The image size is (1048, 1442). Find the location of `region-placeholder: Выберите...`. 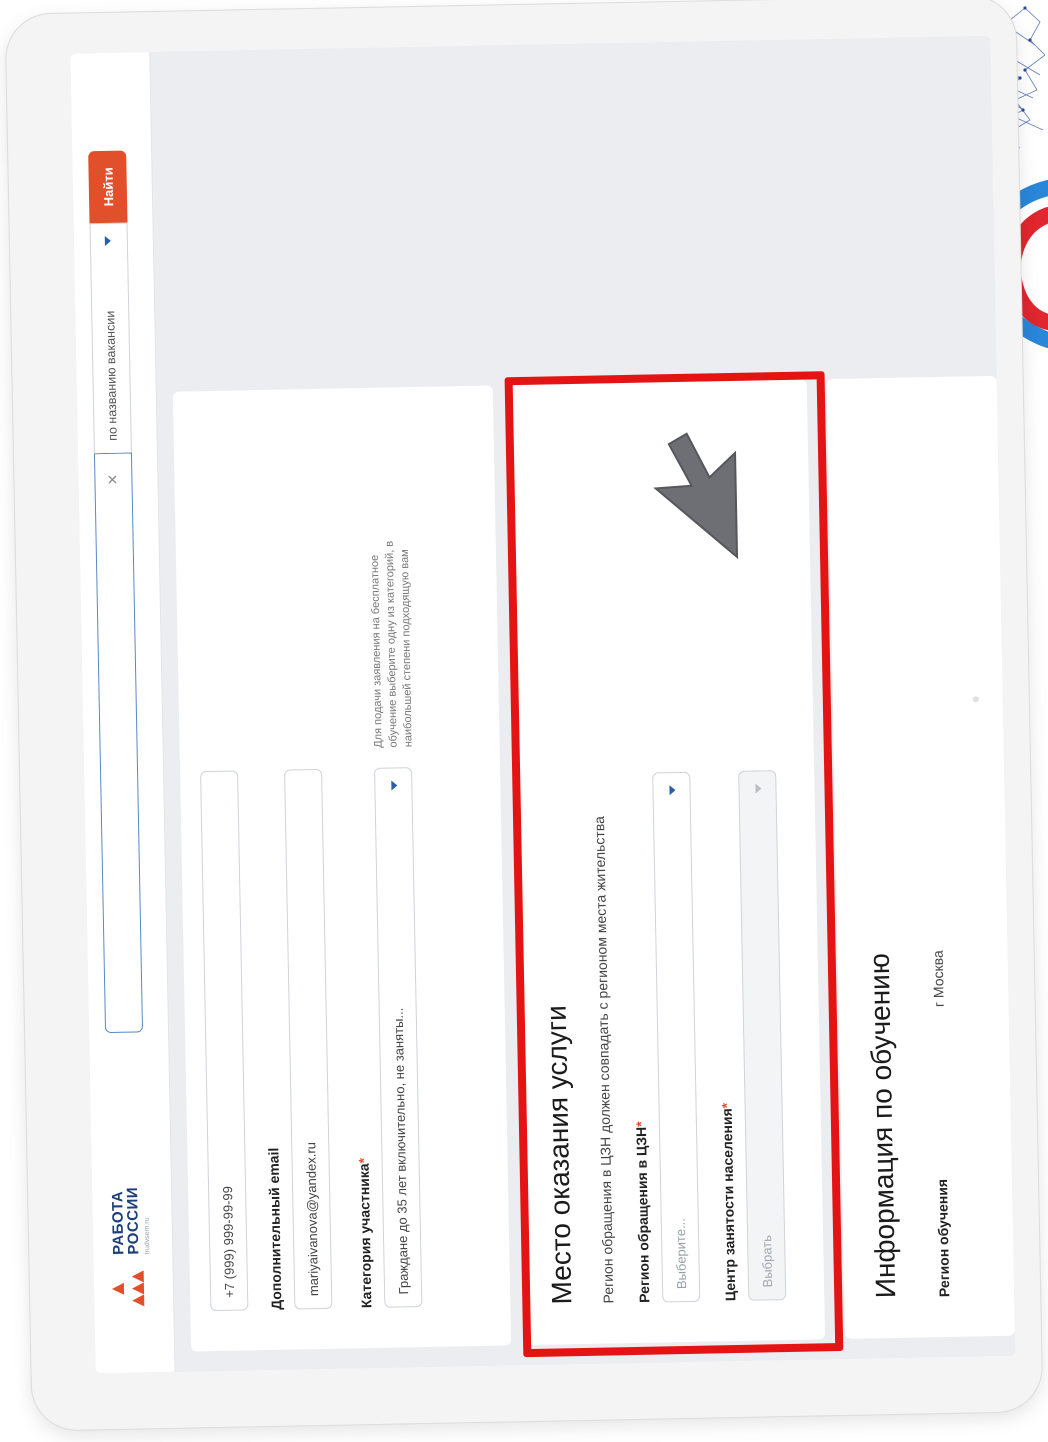

region-placeholder: Выберите... is located at coordinates (680, 1254).